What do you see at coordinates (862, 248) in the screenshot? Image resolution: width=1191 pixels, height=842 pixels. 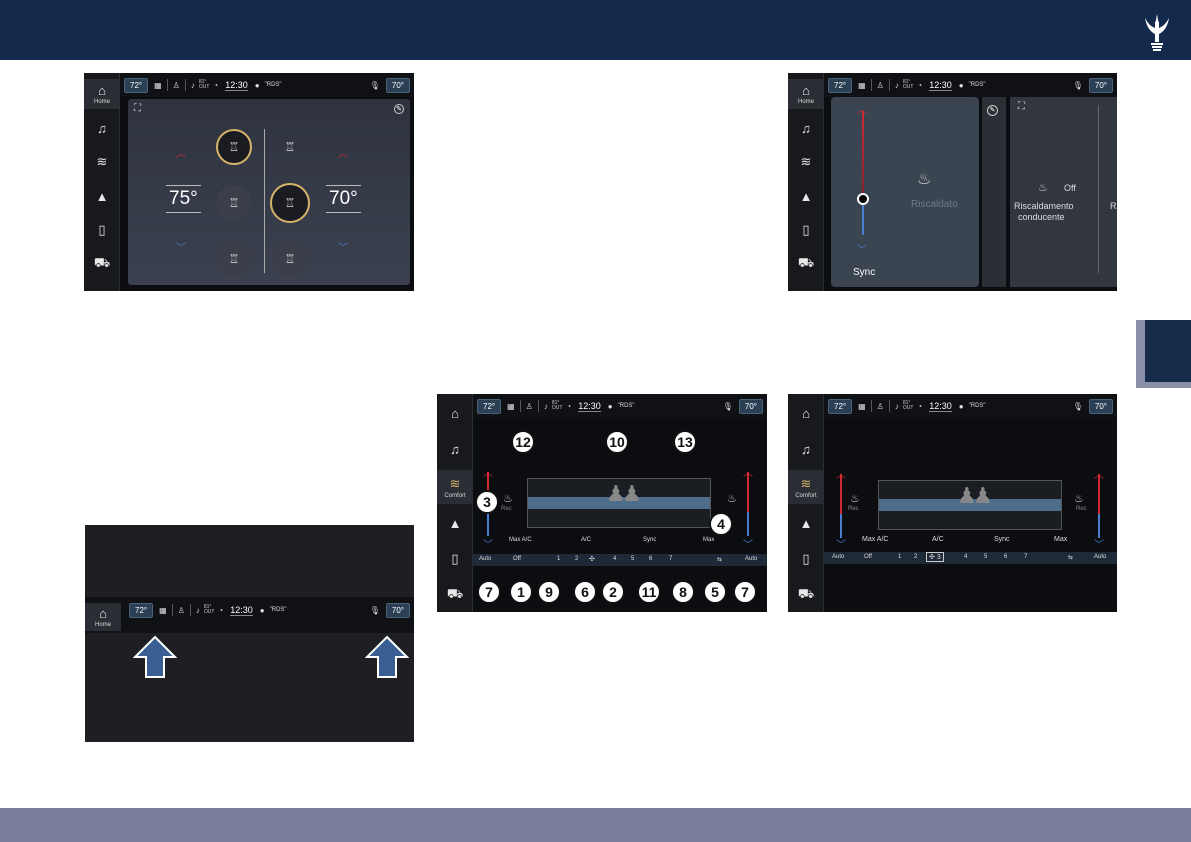 I see `level-down: ﹀` at bounding box center [862, 248].